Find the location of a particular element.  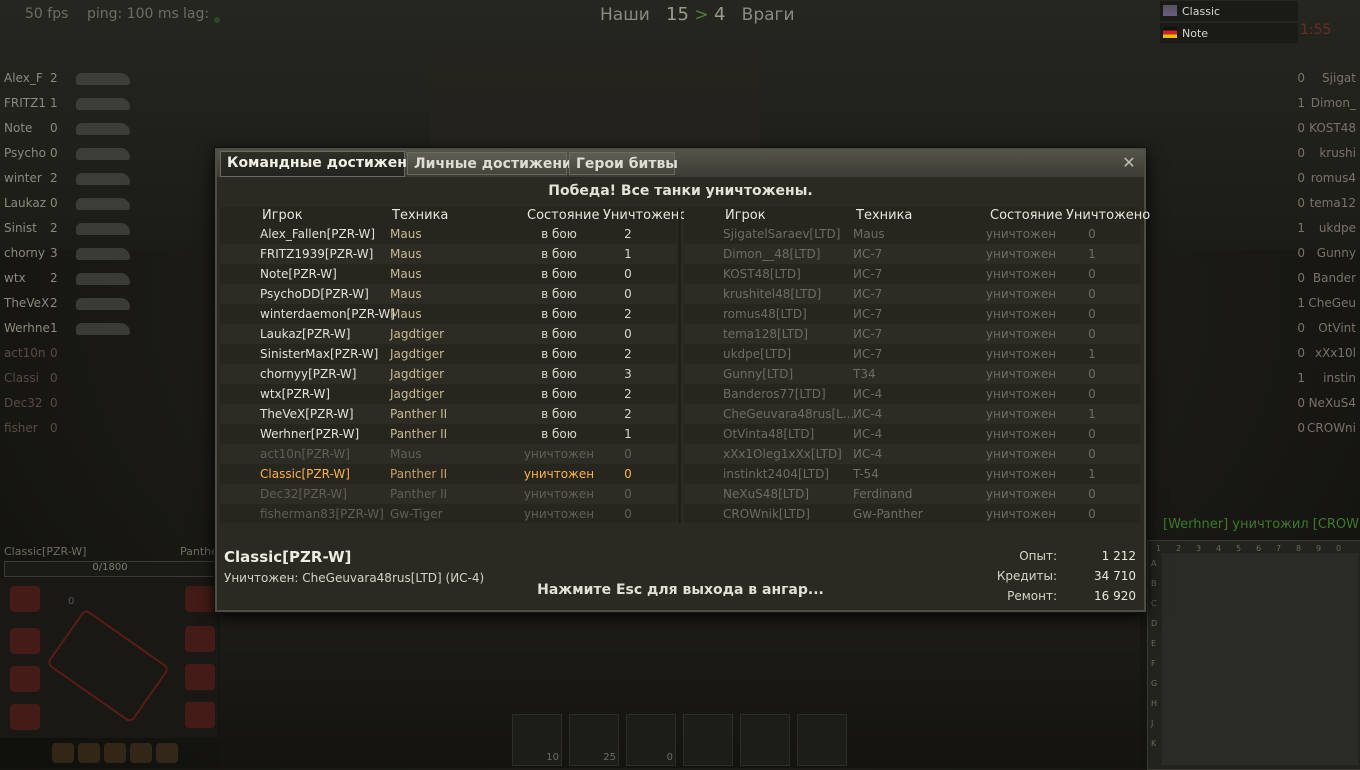

tab-battle-heroes: Герои битвы is located at coordinates (623, 163).